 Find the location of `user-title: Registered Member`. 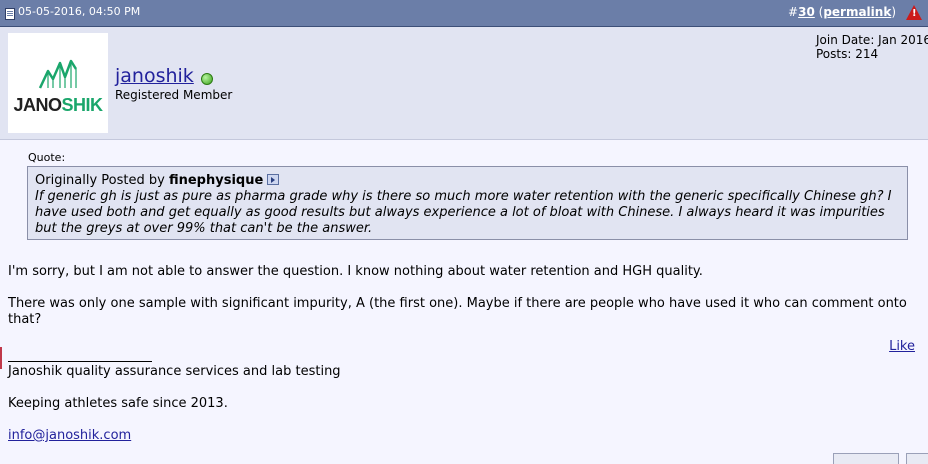

user-title: Registered Member is located at coordinates (174, 95).